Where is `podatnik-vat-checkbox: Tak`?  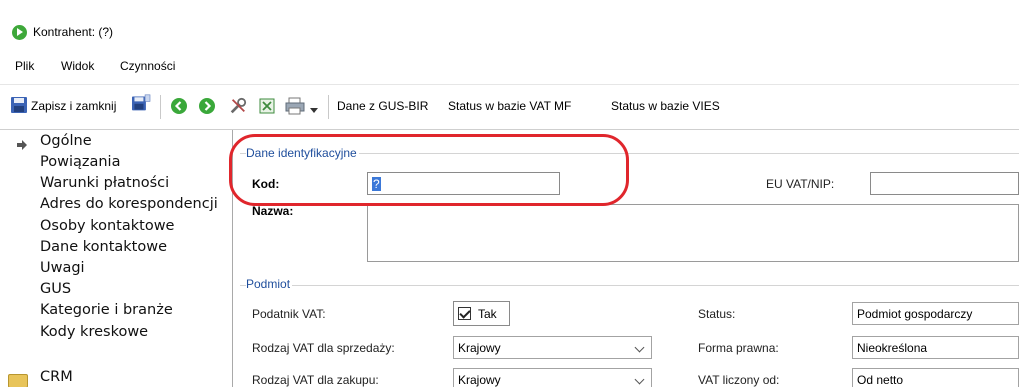 podatnik-vat-checkbox: Tak is located at coordinates (481, 313).